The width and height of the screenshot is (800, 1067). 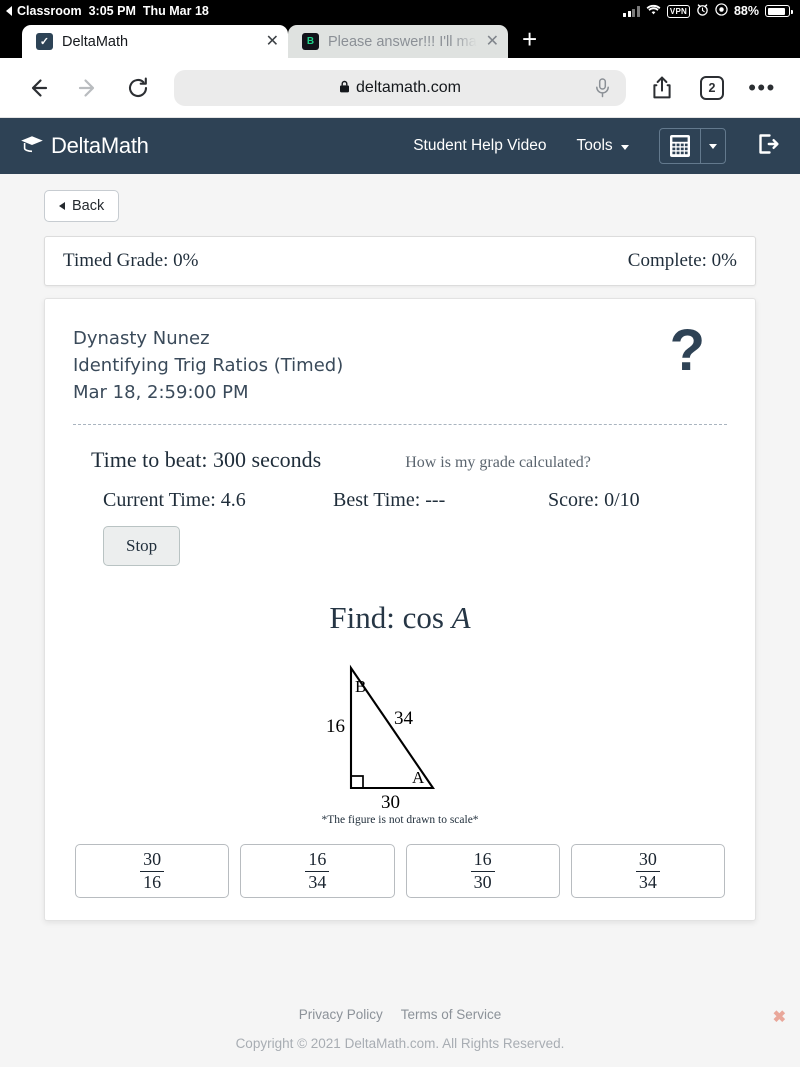 I want to click on answer-choice: 16 30, so click(x=482, y=871).